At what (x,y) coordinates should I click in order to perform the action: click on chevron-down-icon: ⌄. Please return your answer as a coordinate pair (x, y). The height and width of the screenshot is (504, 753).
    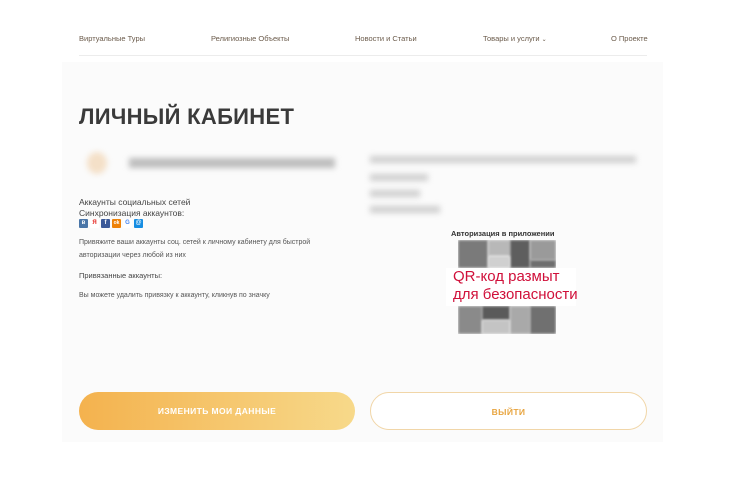
    Looking at the image, I should click on (544, 40).